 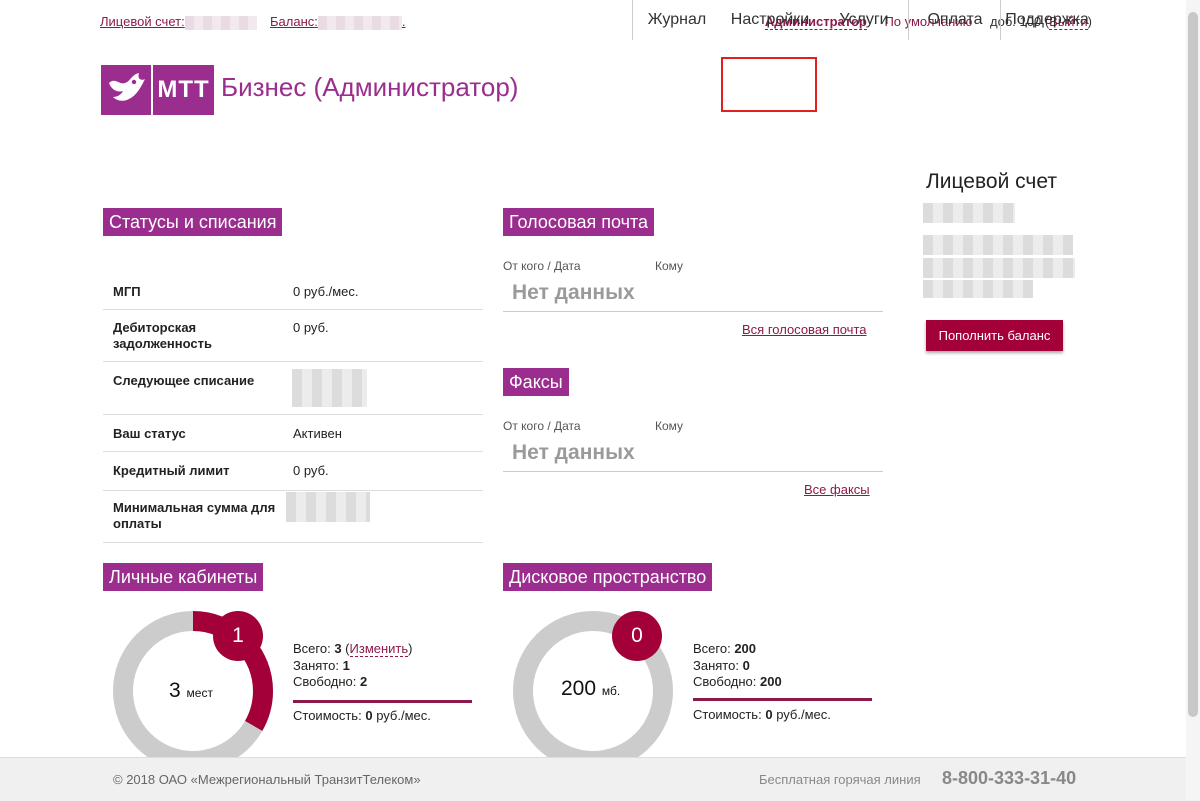 I want to click on nav-payment: Оплата, so click(x=954, y=20).